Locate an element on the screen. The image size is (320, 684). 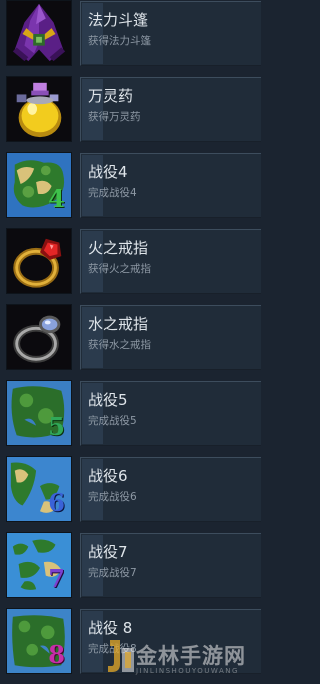
achievement-description: 获得万灵药 is located at coordinates (114, 117).